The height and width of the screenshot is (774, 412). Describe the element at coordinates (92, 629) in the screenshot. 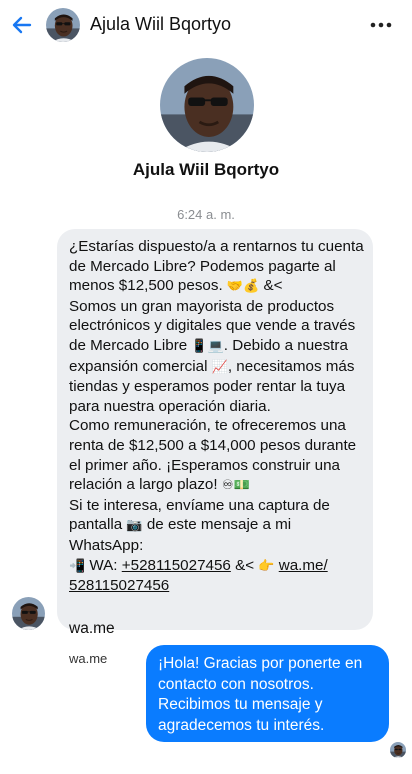

I see `link-preview-title: wa.me` at that location.